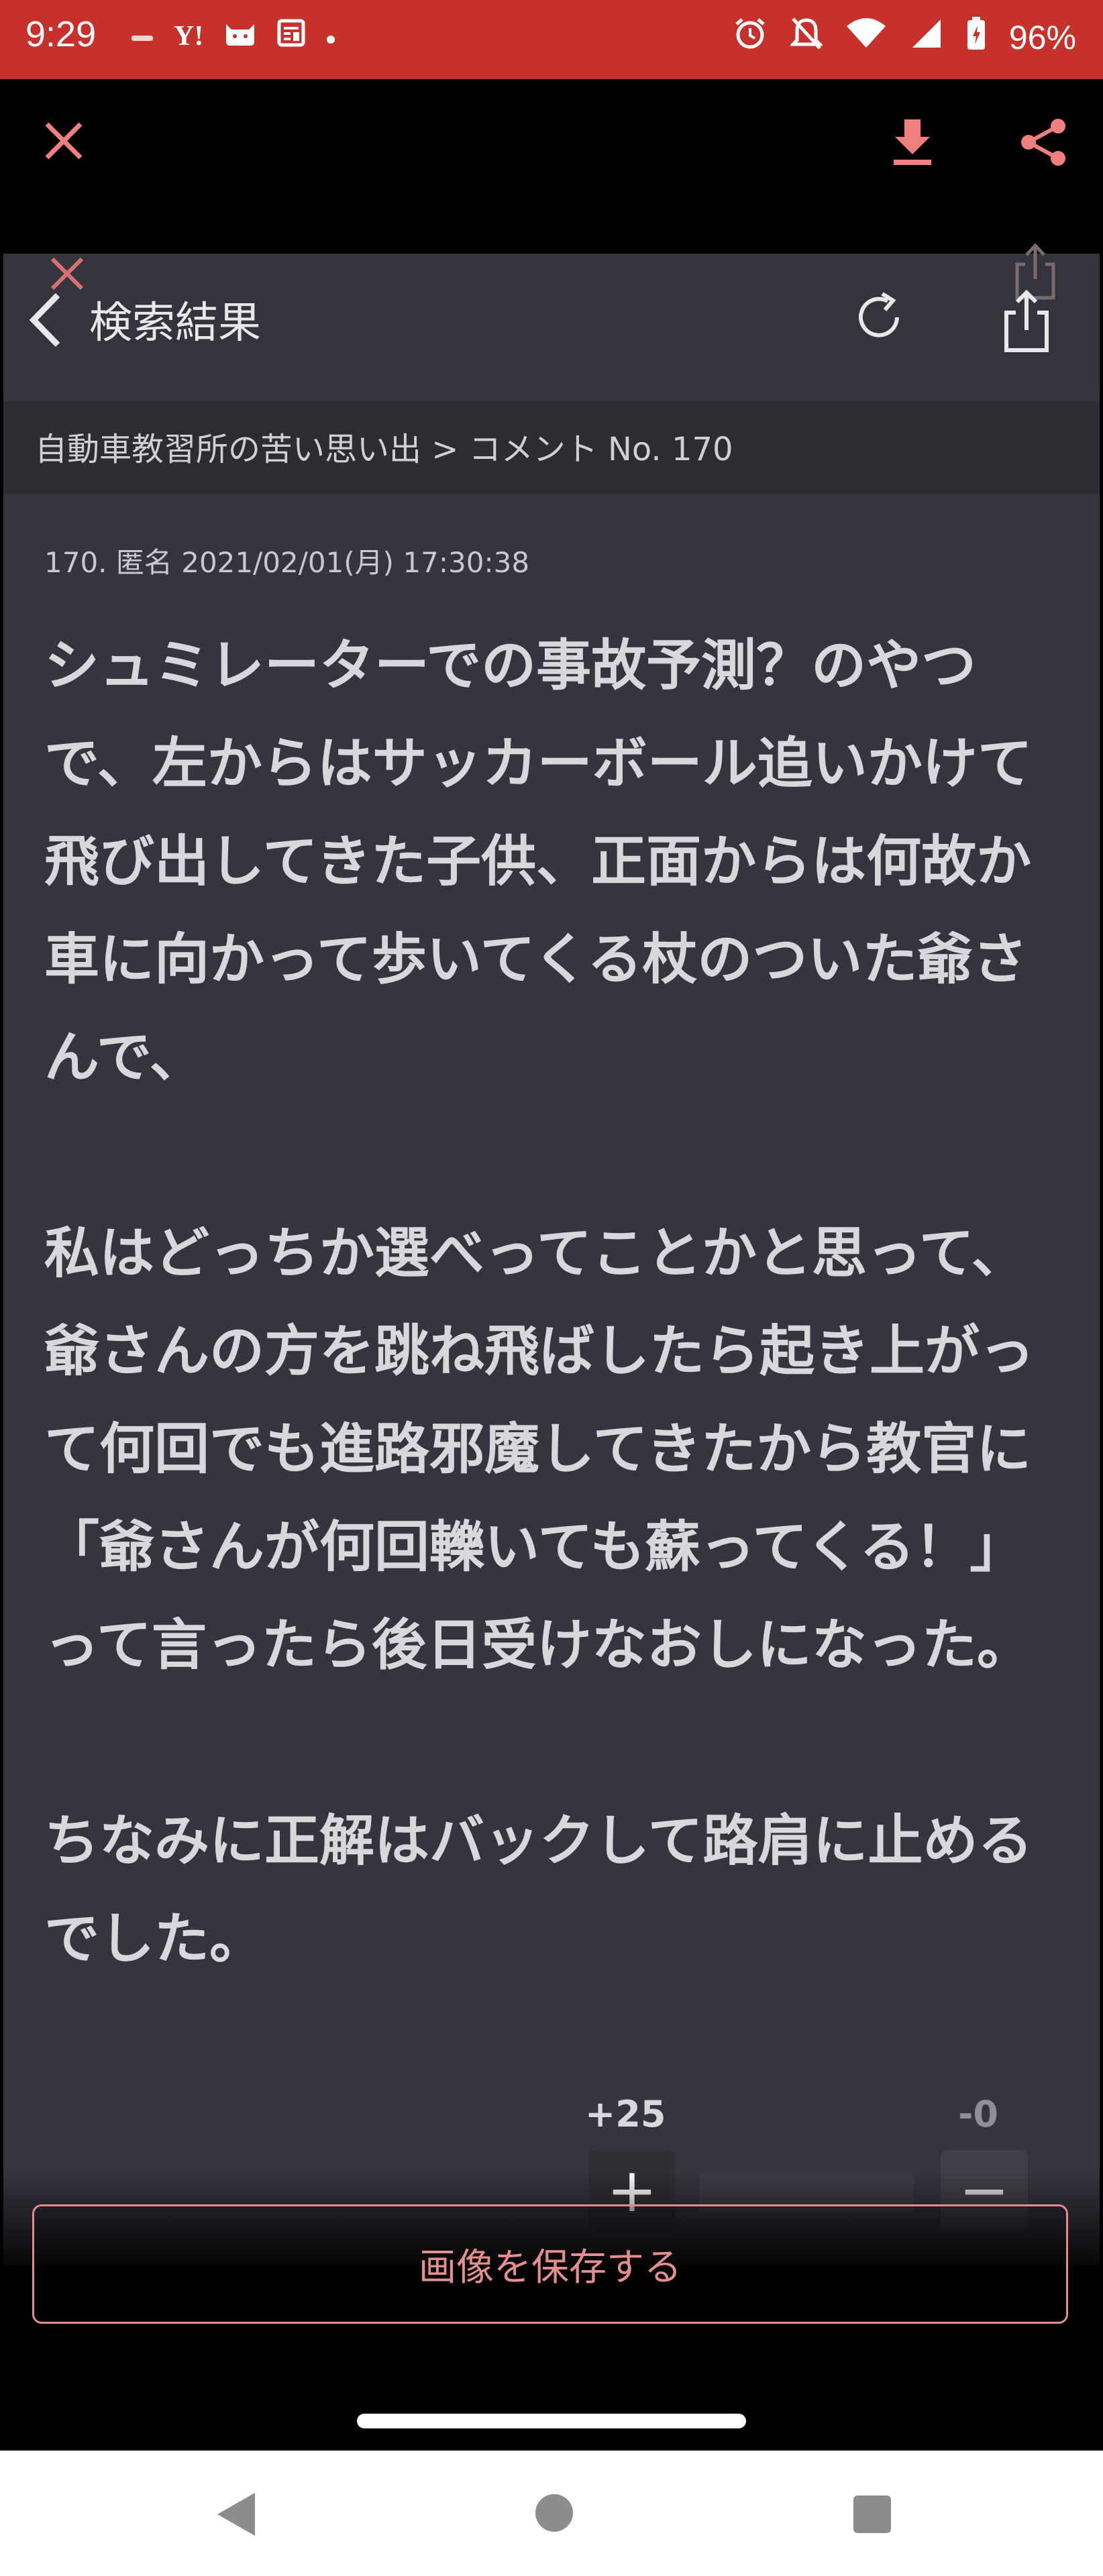  Describe the element at coordinates (551, 2421) in the screenshot. I see `home-indicator` at that location.